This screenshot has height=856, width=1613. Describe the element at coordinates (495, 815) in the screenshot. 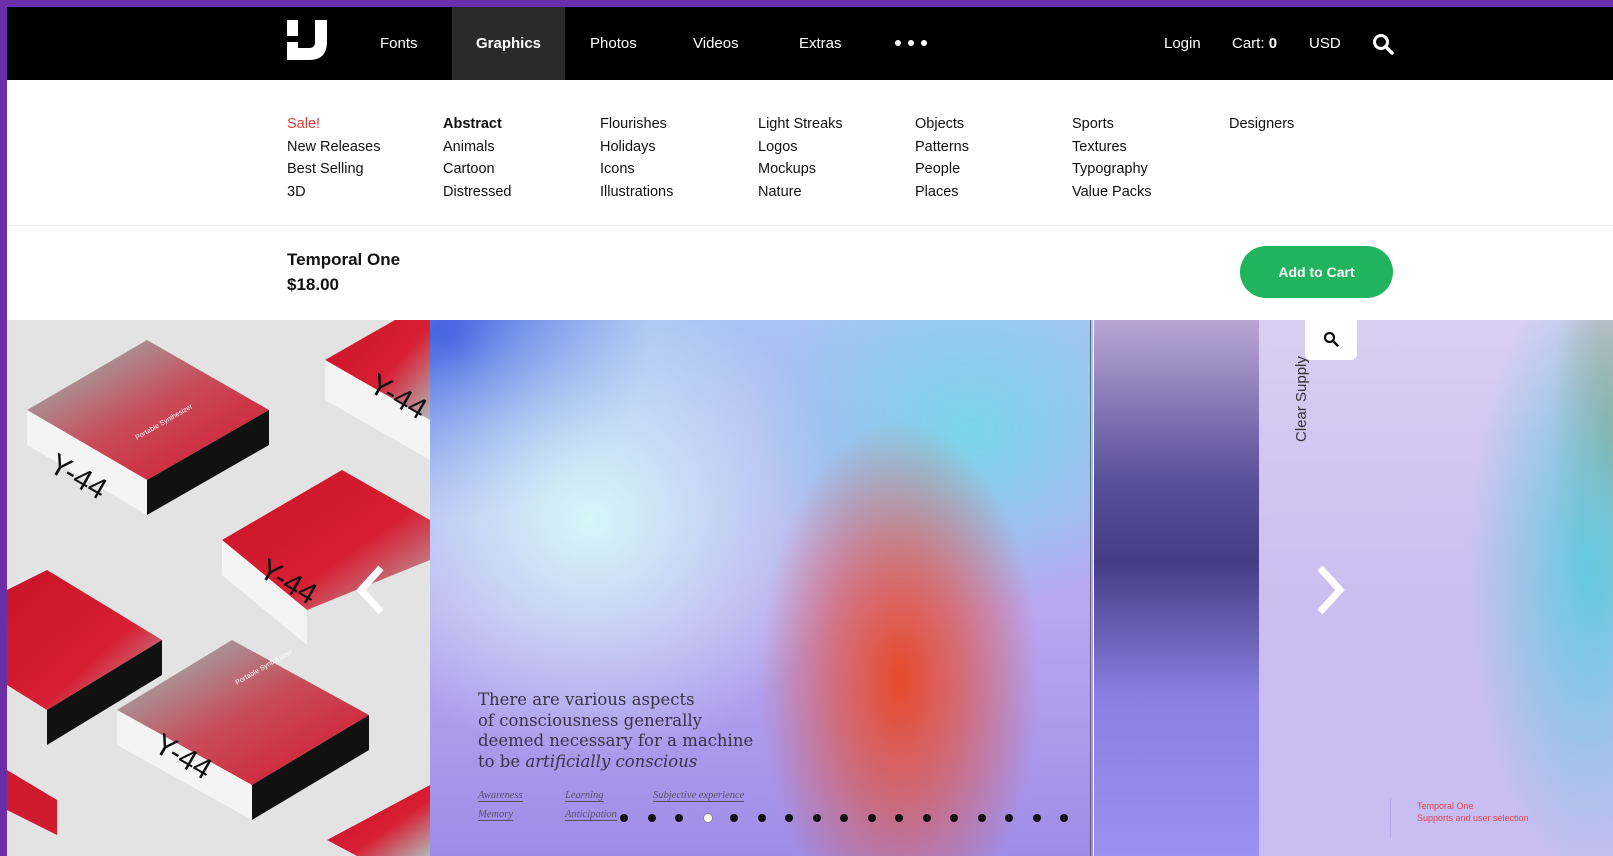

I see `tag-memory: Memory` at that location.